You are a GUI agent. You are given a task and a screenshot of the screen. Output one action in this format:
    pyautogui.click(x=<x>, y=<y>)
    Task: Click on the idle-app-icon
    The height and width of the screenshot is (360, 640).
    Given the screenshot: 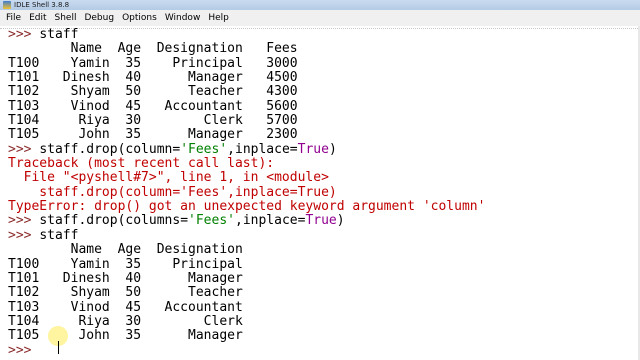 What is the action you would take?
    pyautogui.click(x=7, y=5)
    